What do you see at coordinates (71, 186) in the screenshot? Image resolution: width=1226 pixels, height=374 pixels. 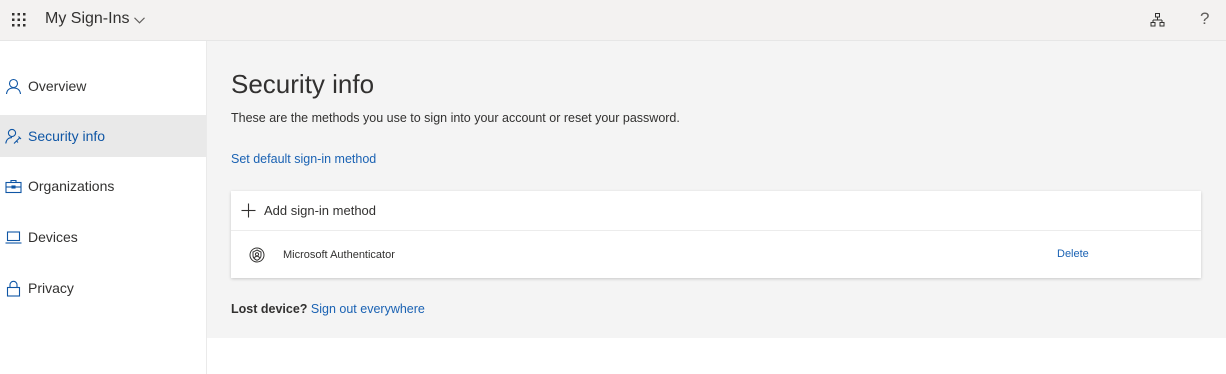 I see `sidebar-item-label: Organizations` at bounding box center [71, 186].